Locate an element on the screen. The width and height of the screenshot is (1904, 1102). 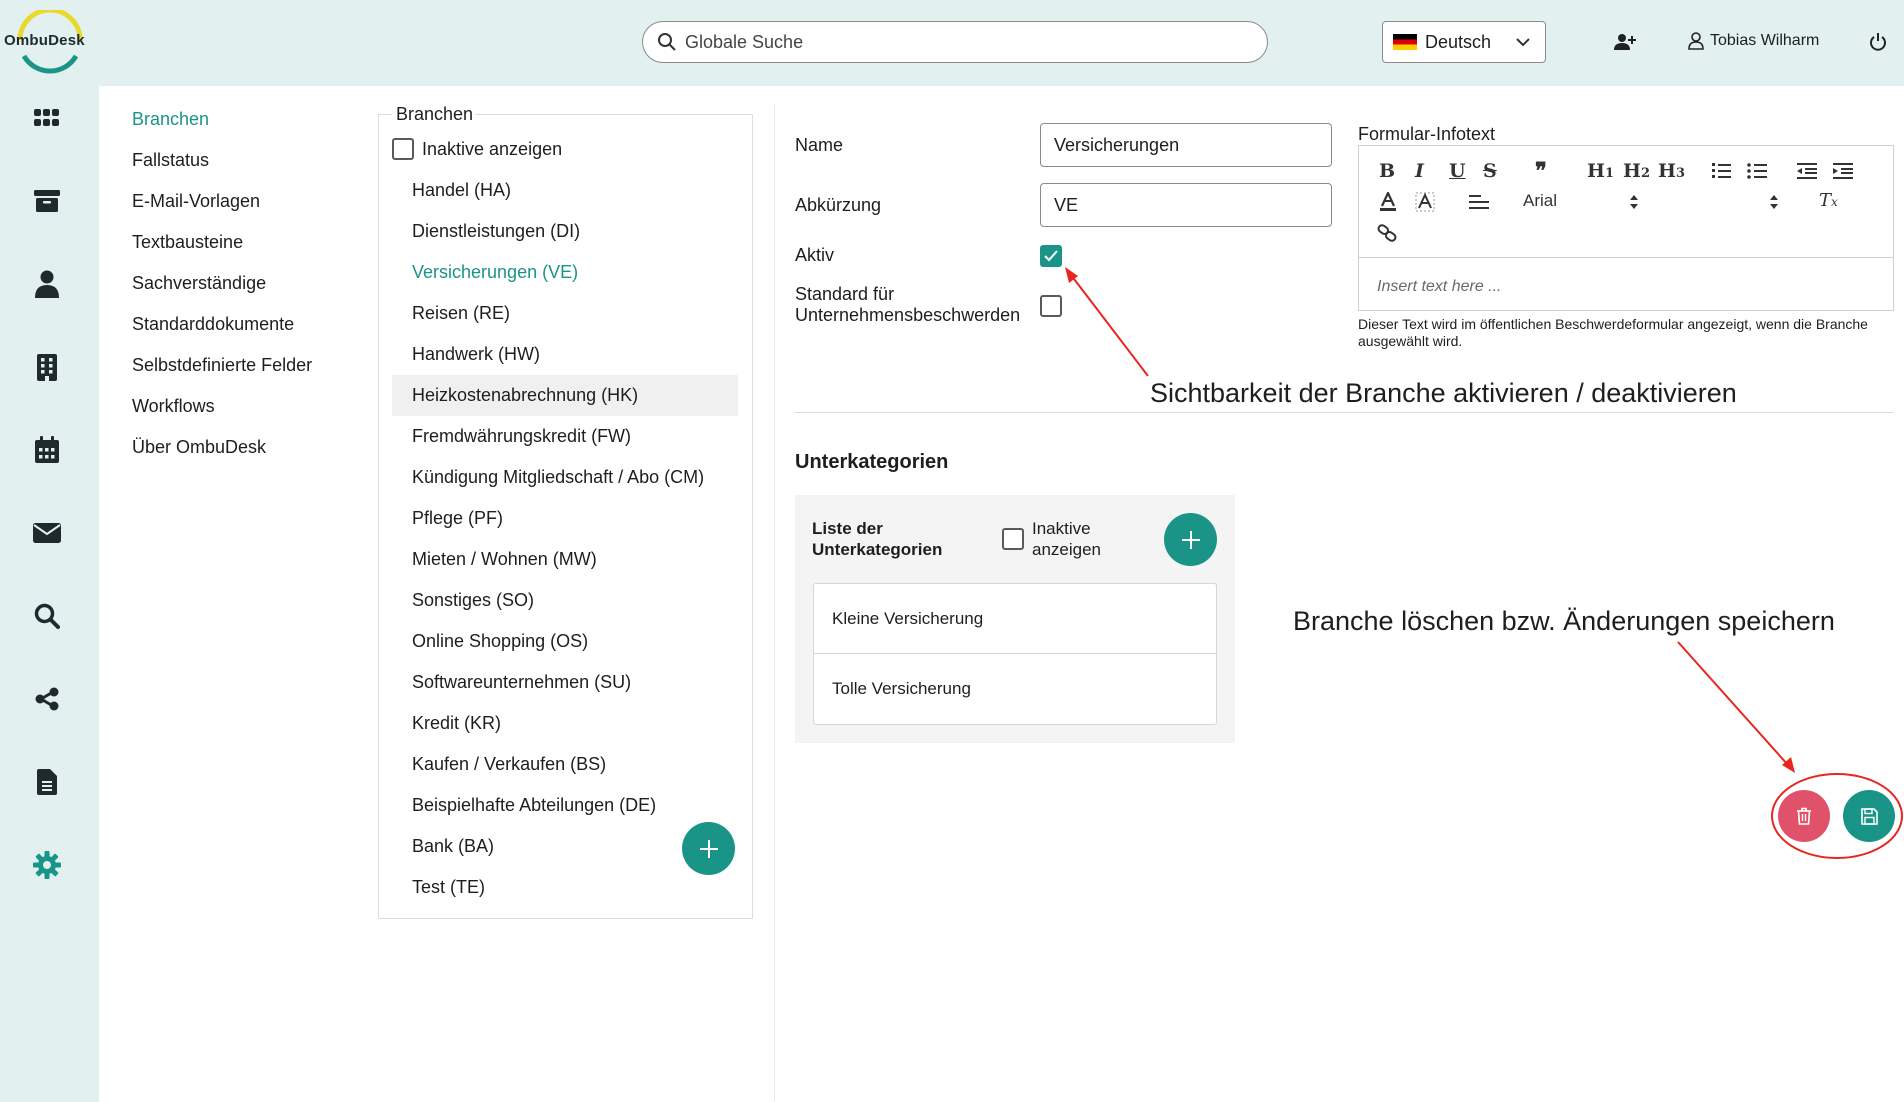
show-inactive-subcategories: Inaktive anzeigen is located at coordinates (1051, 539).